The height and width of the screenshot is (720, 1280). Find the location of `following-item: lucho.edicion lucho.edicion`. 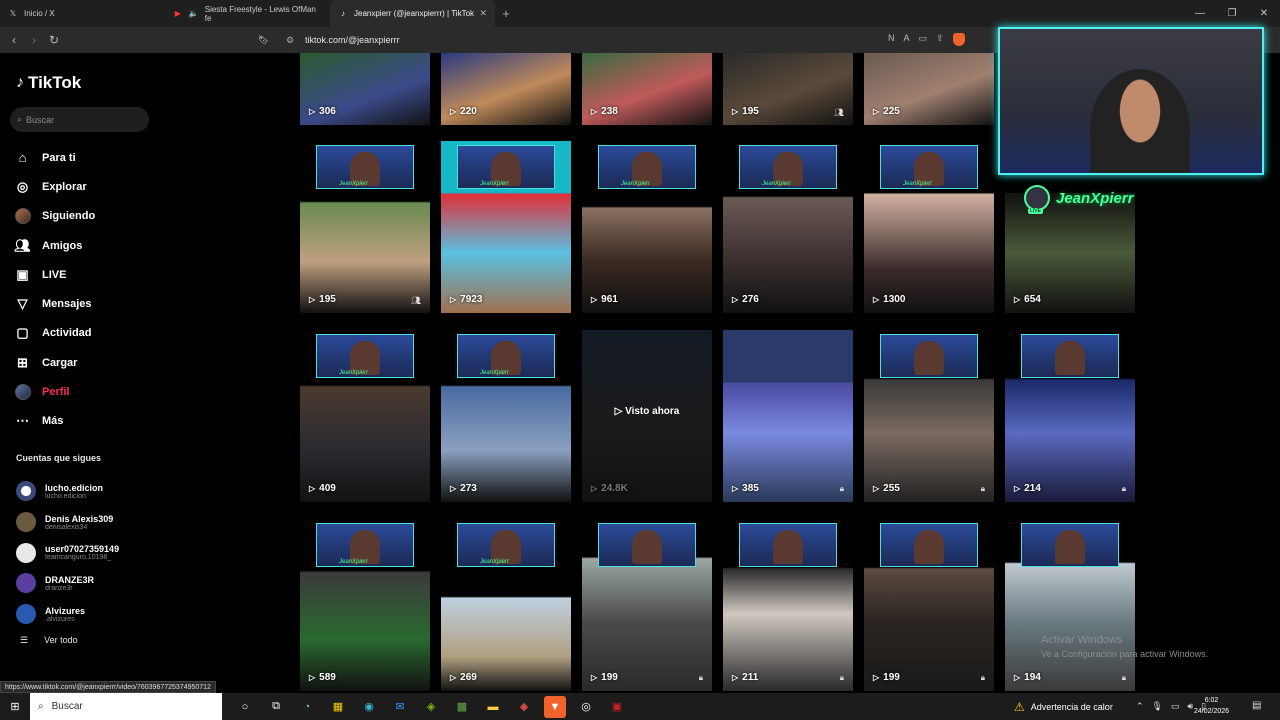

following-item: lucho.edicion lucho.edicion is located at coordinates (86, 491).